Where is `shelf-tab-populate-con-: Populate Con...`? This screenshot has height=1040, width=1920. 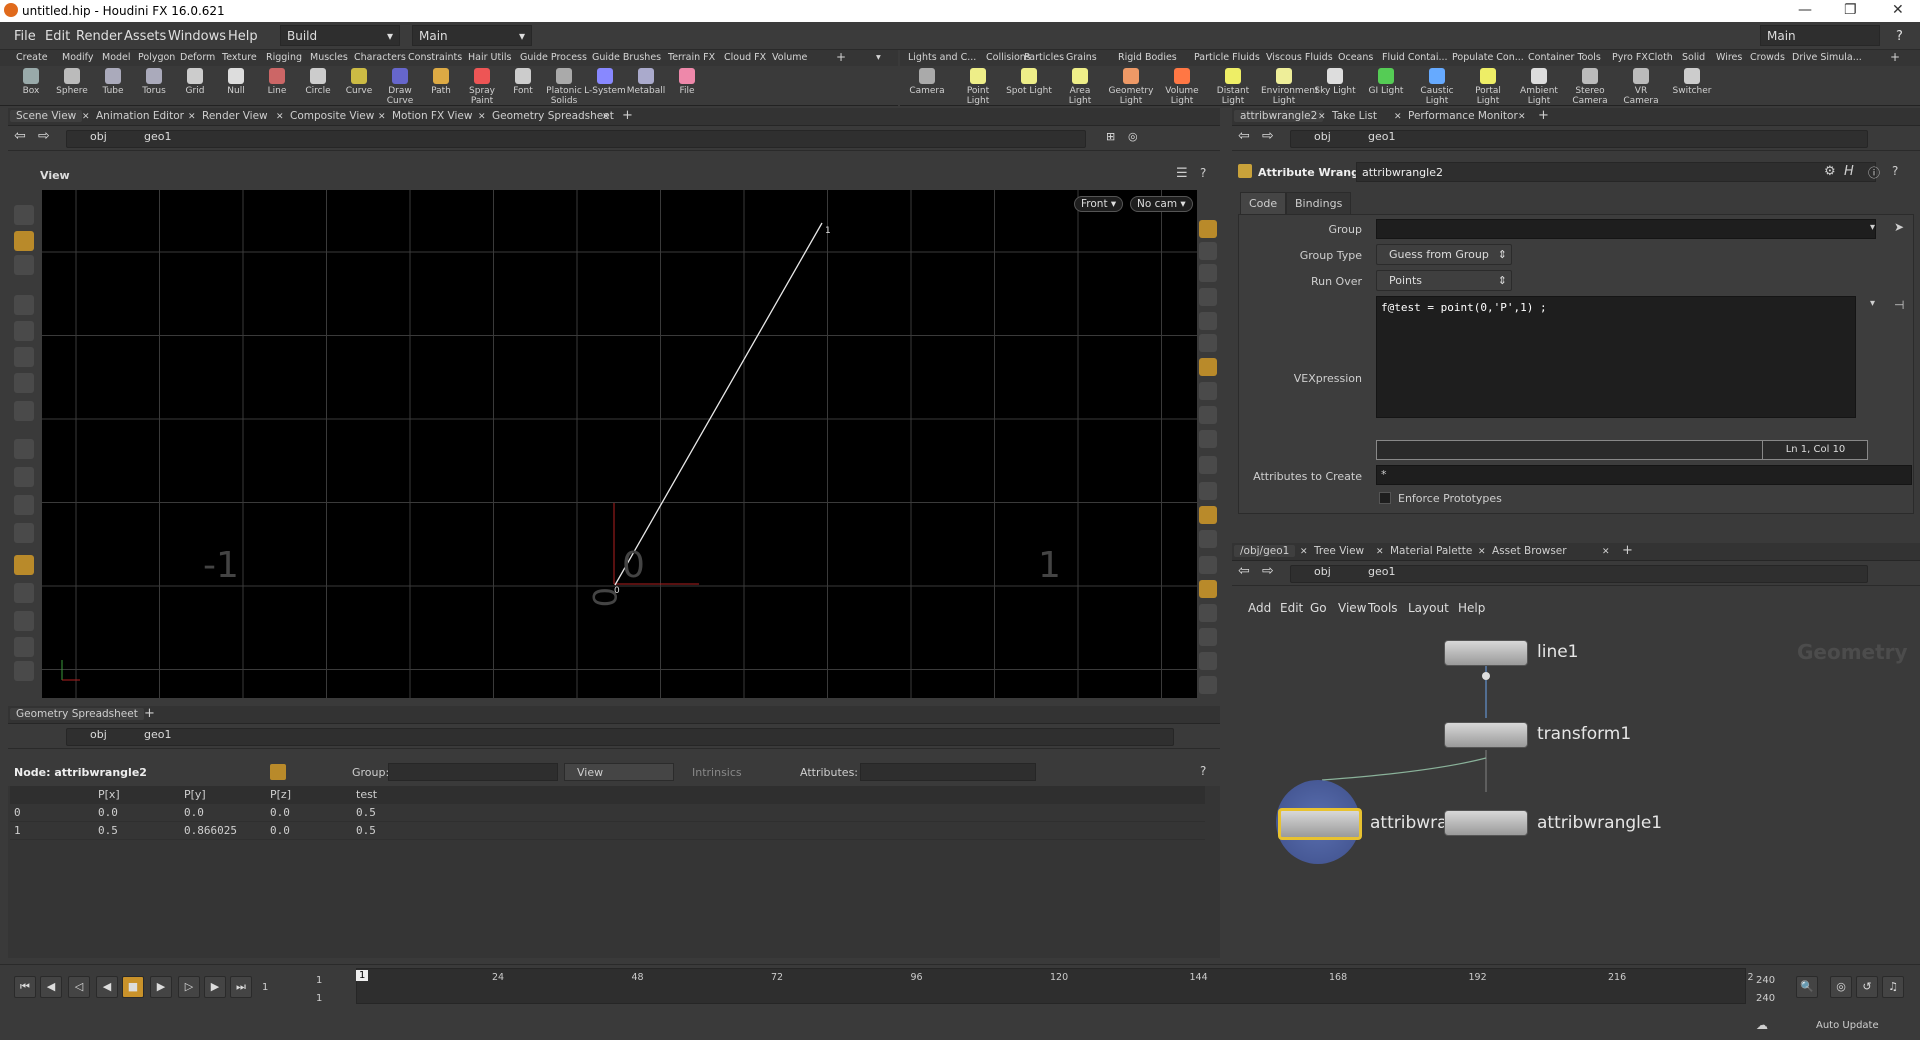
shelf-tab-populate-con-: Populate Con... is located at coordinates (1488, 57).